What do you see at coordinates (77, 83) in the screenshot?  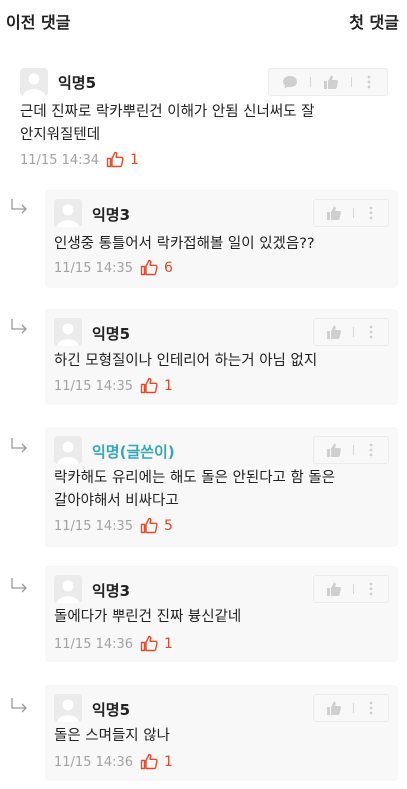 I see `comment-author: 익명5` at bounding box center [77, 83].